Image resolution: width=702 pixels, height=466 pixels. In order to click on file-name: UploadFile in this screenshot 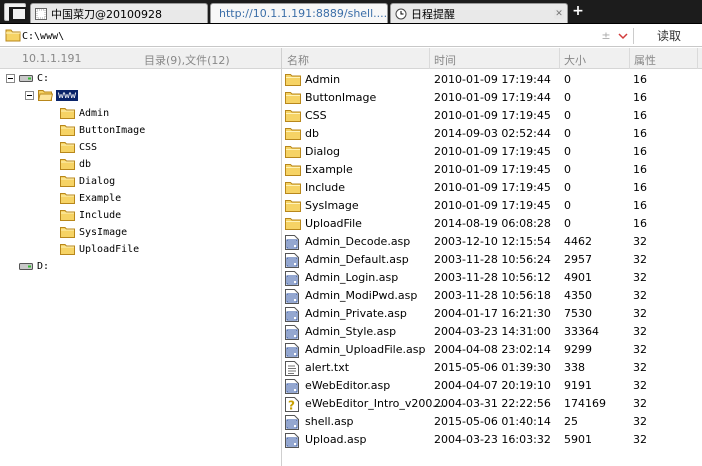, I will do `click(333, 223)`.